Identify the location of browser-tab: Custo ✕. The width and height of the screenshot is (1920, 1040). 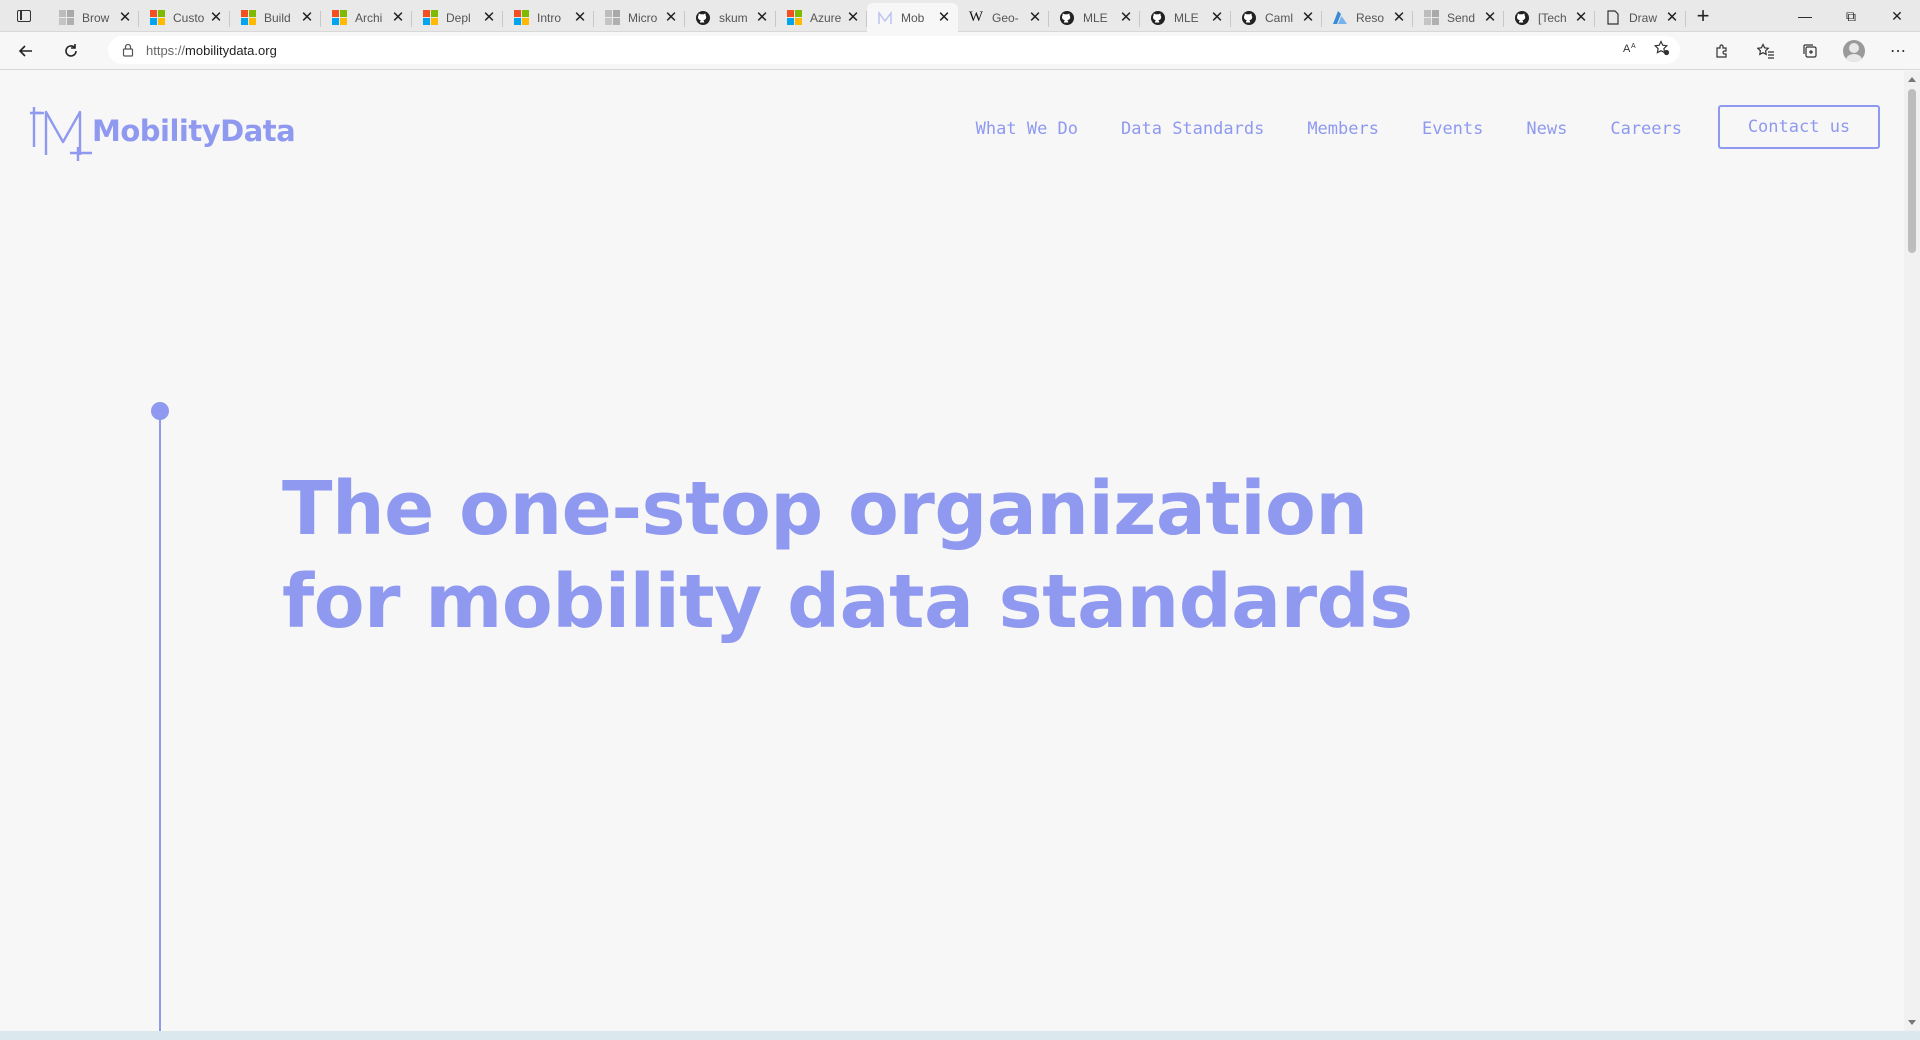
(184, 18).